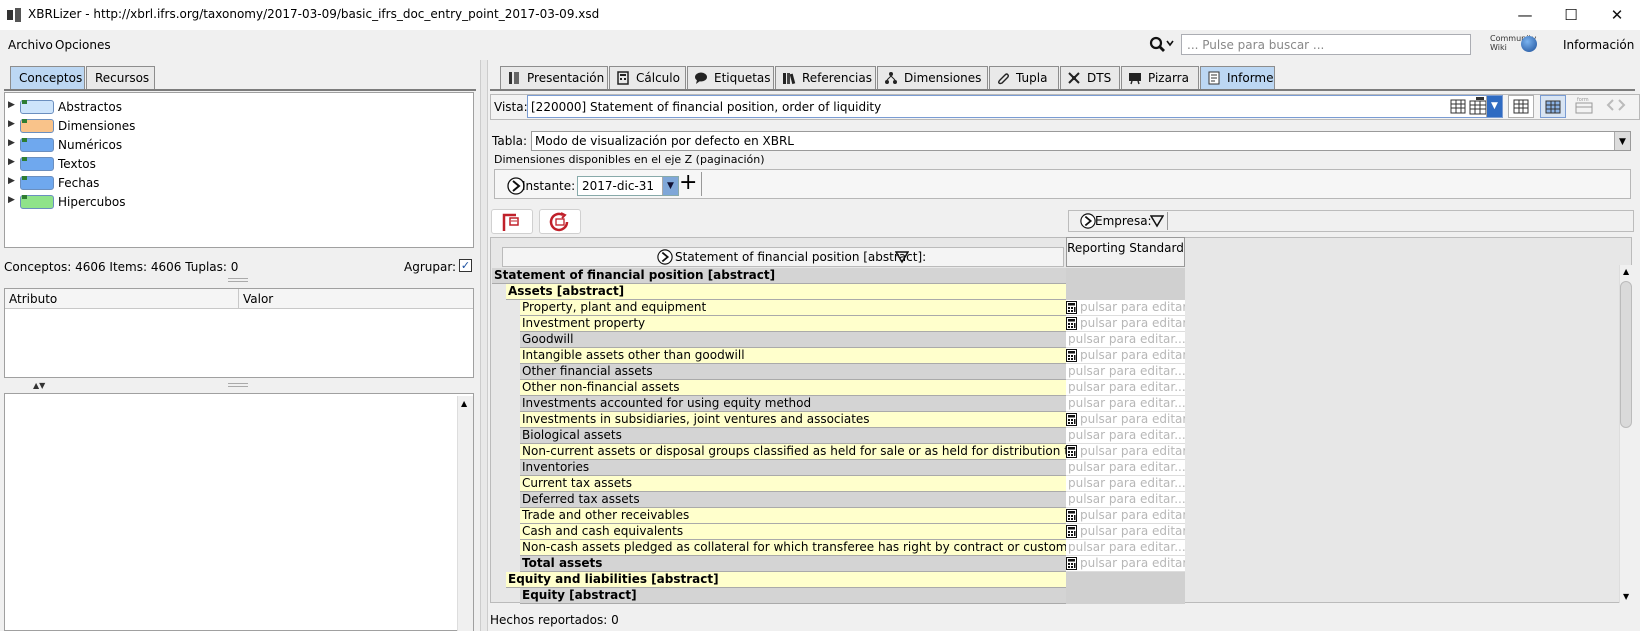 The height and width of the screenshot is (631, 1640). I want to click on scrollbar-thumb, so click(1626, 354).